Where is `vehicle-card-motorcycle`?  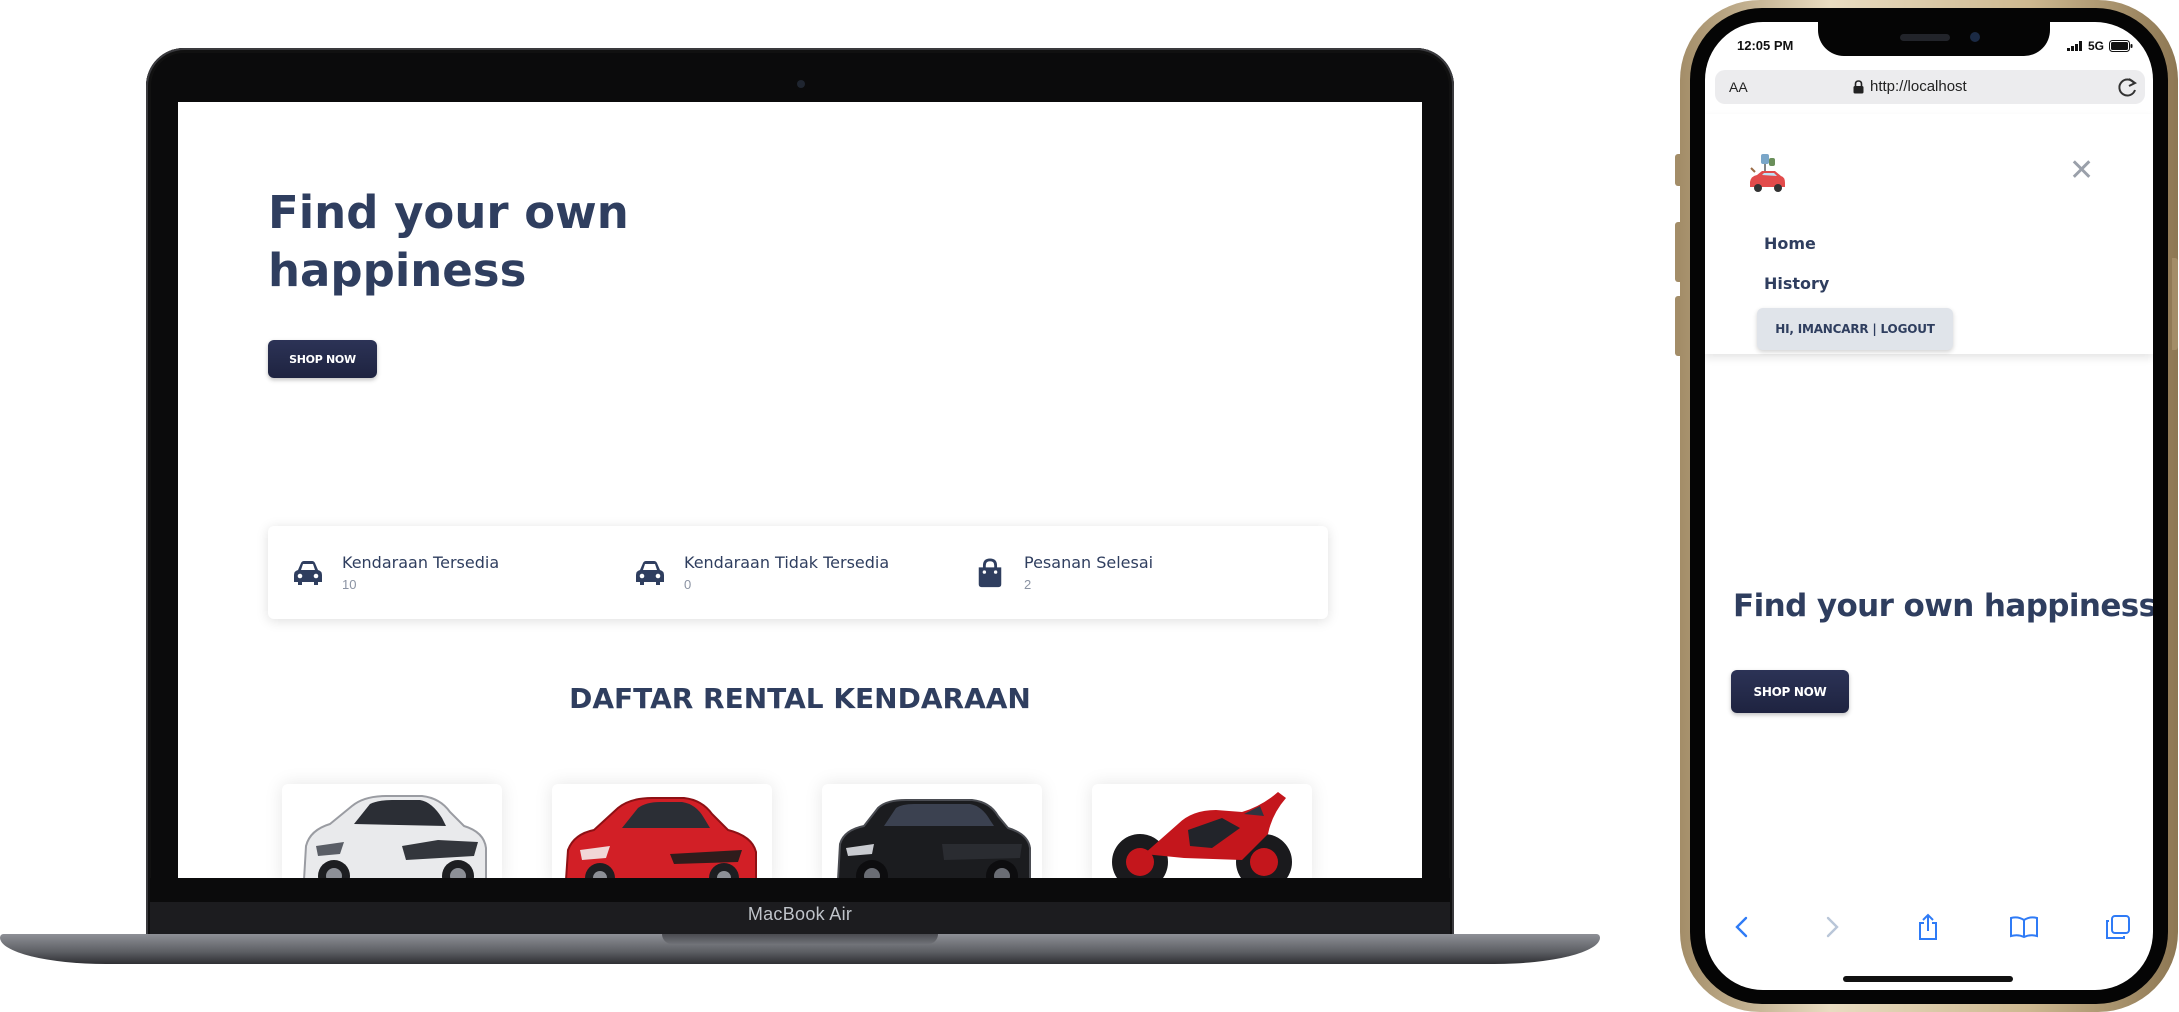
vehicle-card-motorcycle is located at coordinates (1202, 831).